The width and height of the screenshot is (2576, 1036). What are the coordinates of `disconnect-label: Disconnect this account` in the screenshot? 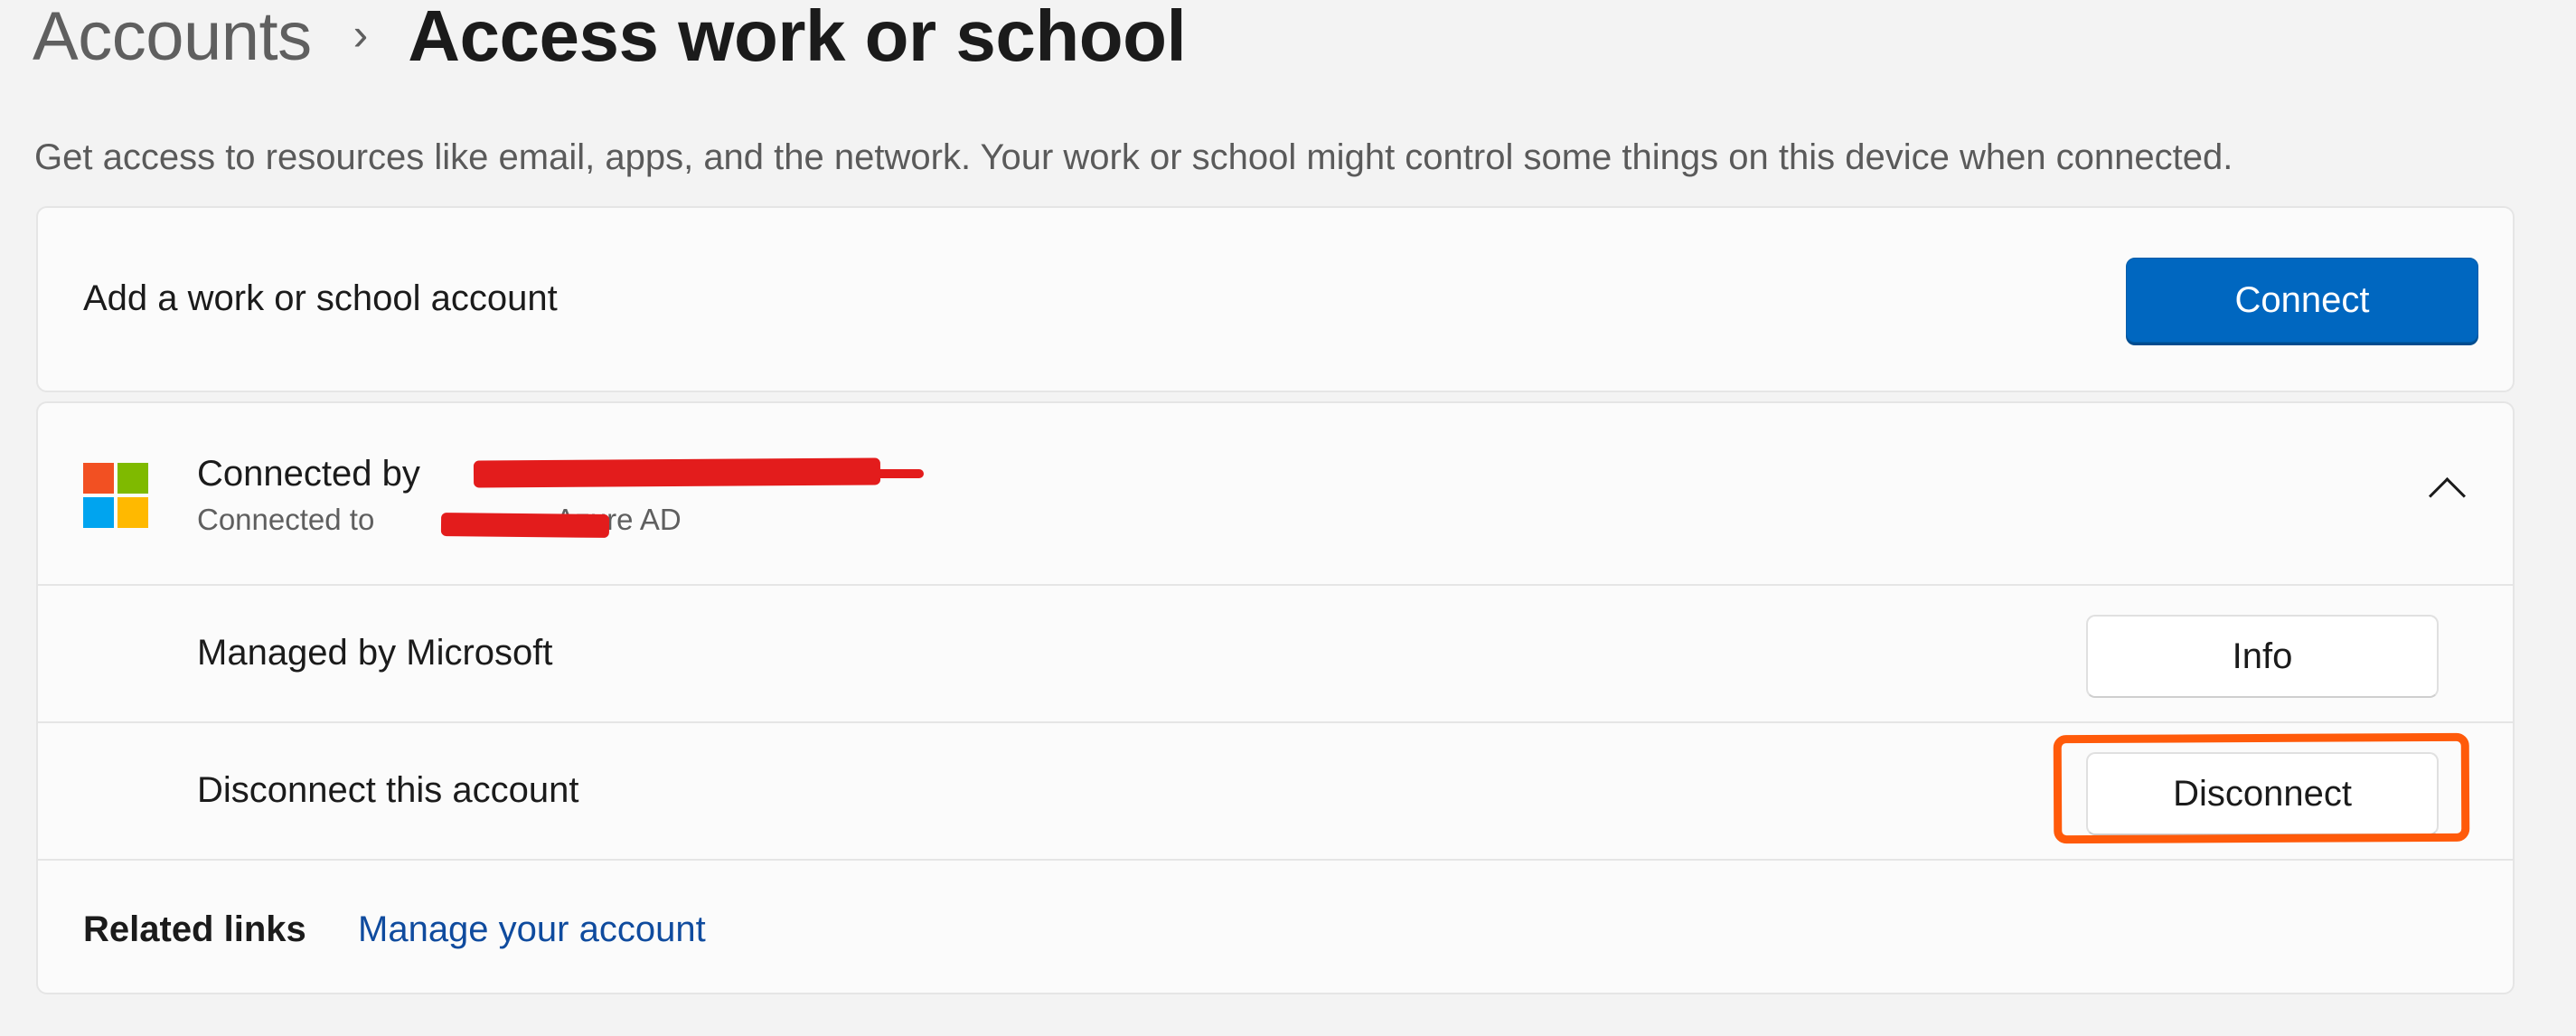 It's located at (388, 790).